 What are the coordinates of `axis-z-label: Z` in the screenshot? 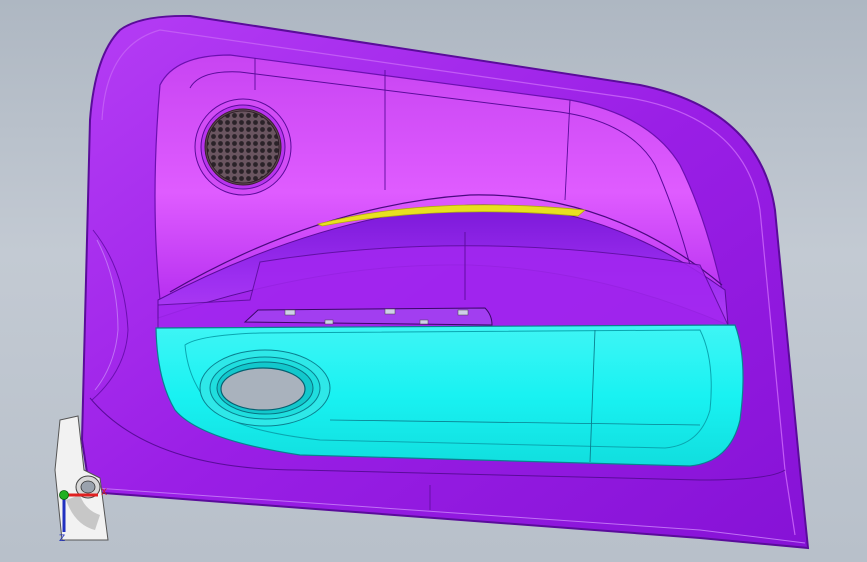 It's located at (62, 539).